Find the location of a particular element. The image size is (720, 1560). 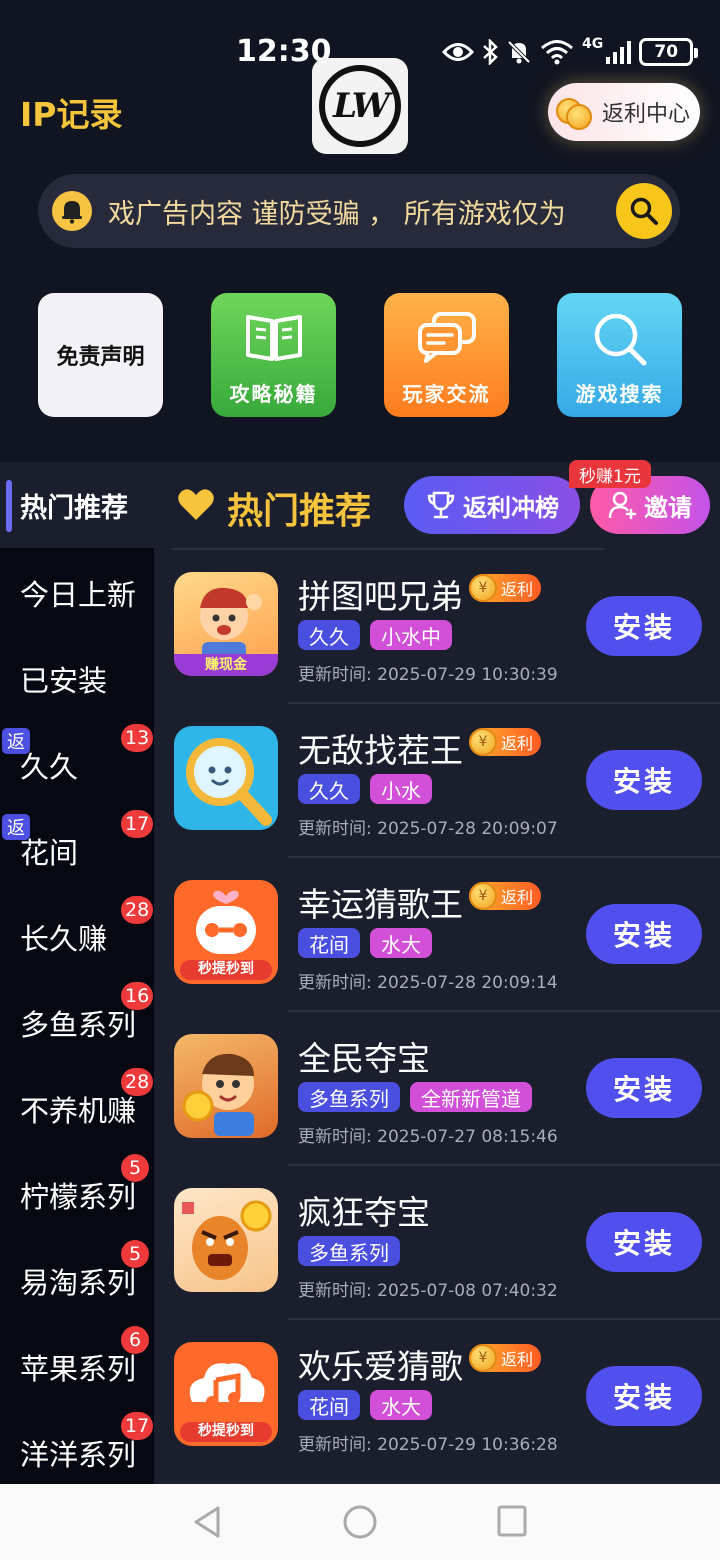

app-name: 拼图吧兄弟 is located at coordinates (380, 596).